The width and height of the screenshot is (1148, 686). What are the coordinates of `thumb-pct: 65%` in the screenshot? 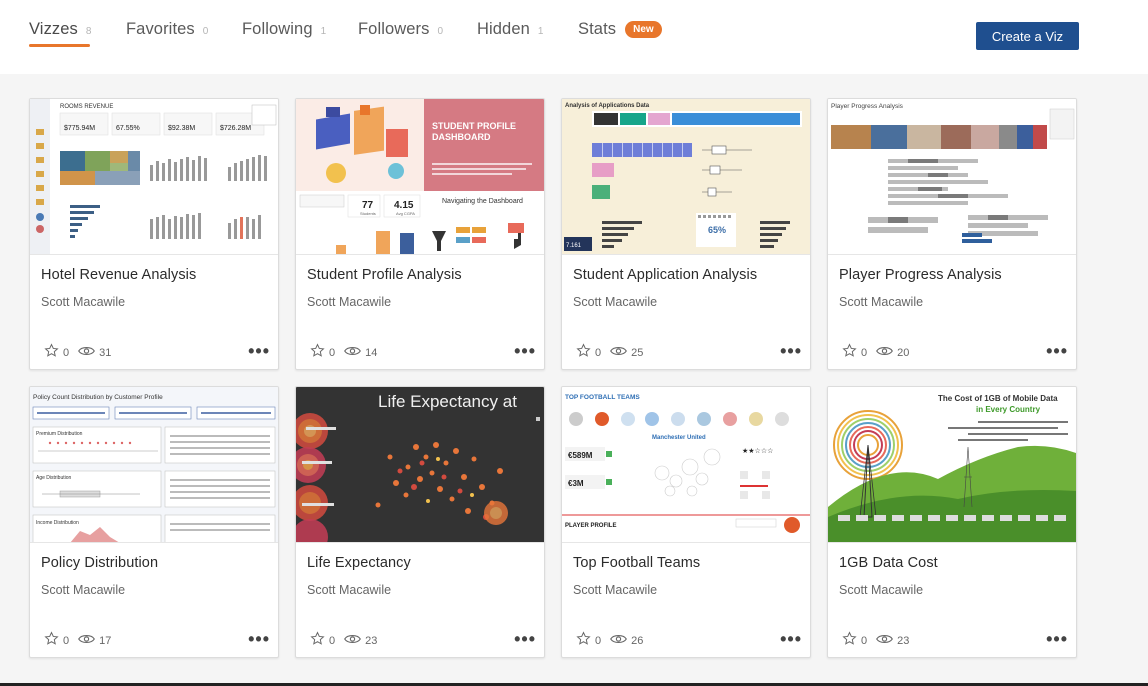 It's located at (717, 230).